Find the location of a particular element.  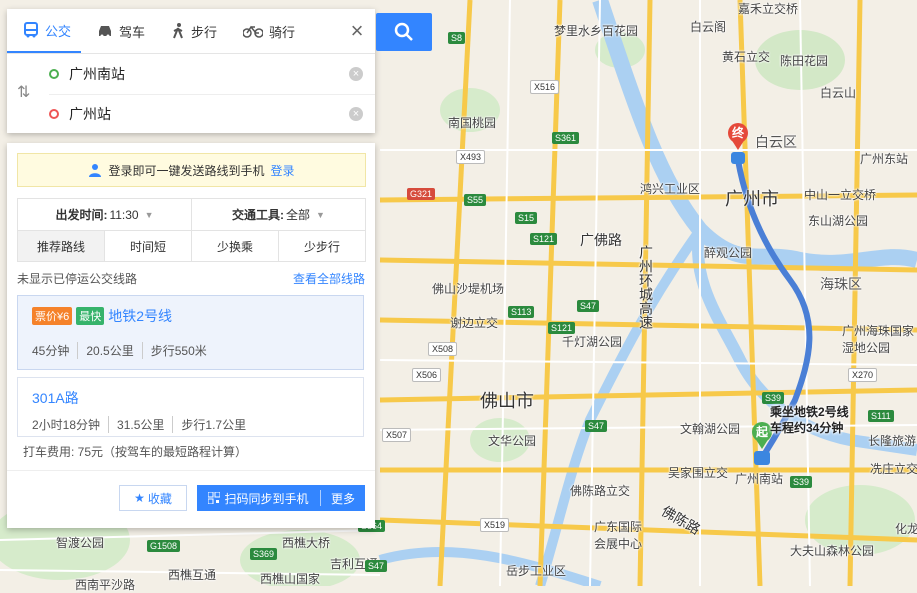

end-marker-label: 终 is located at coordinates (737, 133).